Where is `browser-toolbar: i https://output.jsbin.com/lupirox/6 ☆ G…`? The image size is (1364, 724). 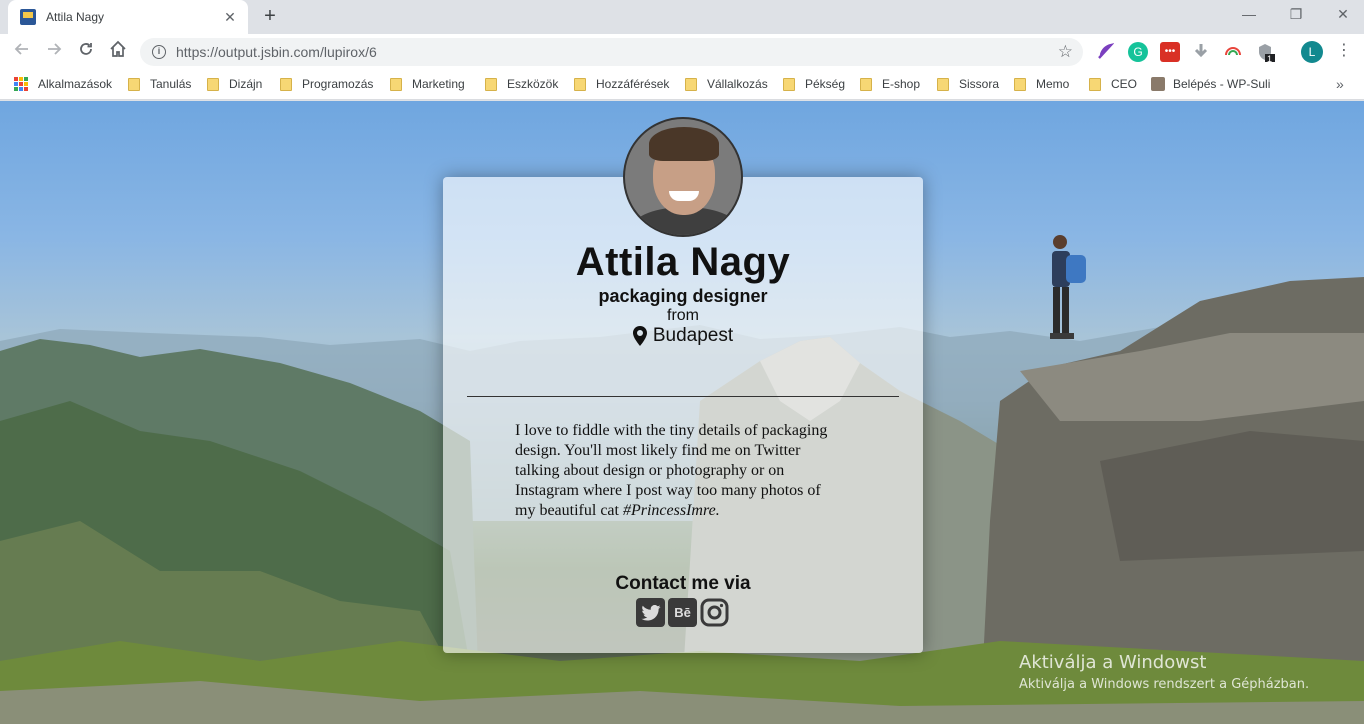 browser-toolbar: i https://output.jsbin.com/lupirox/6 ☆ G… is located at coordinates (682, 52).